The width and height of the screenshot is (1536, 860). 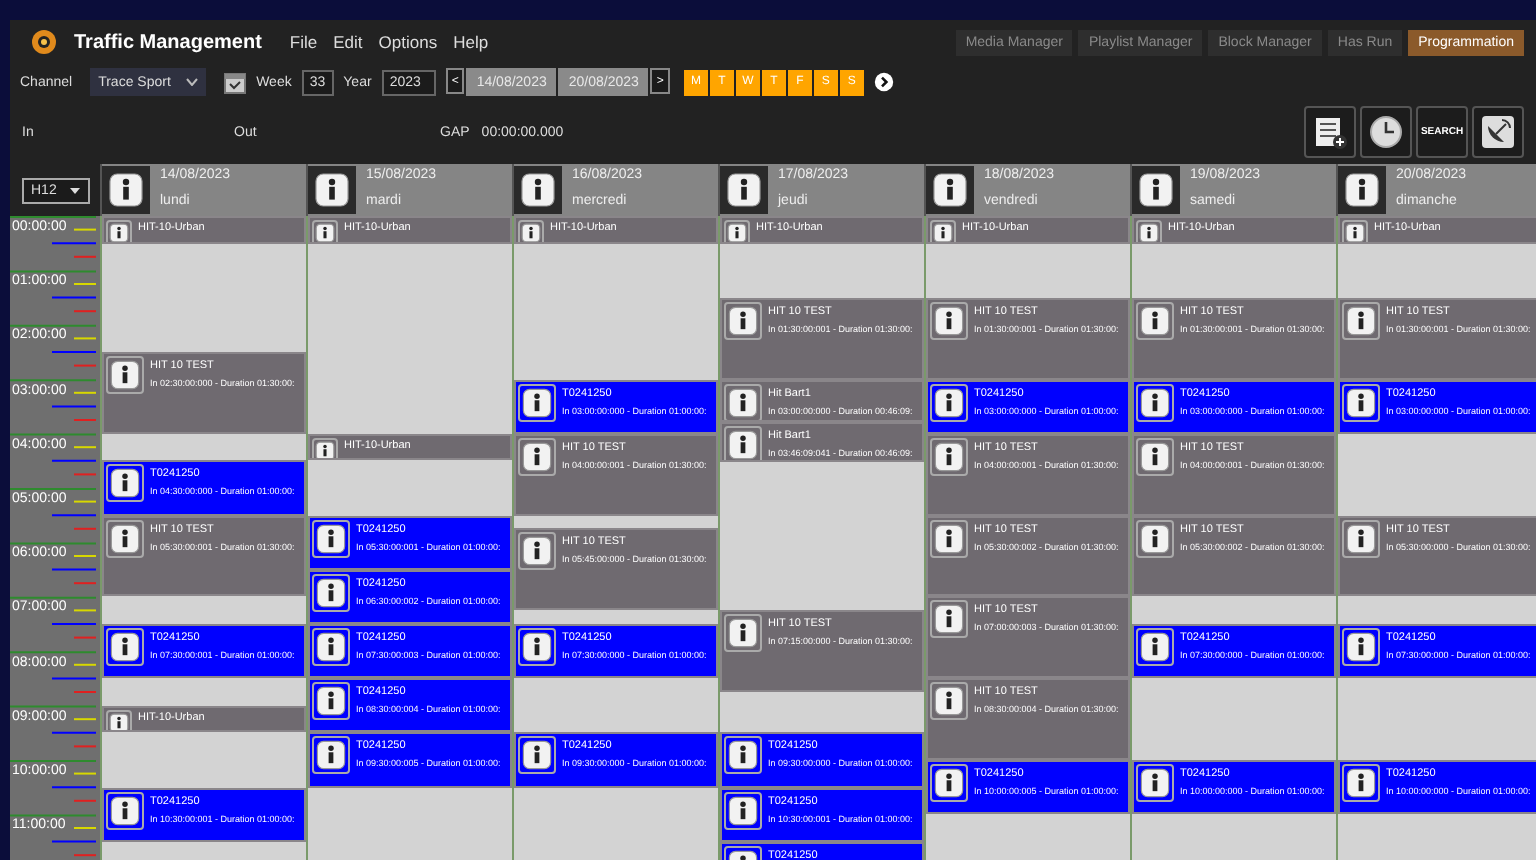 What do you see at coordinates (74, 190) in the screenshot?
I see `caret-icon` at bounding box center [74, 190].